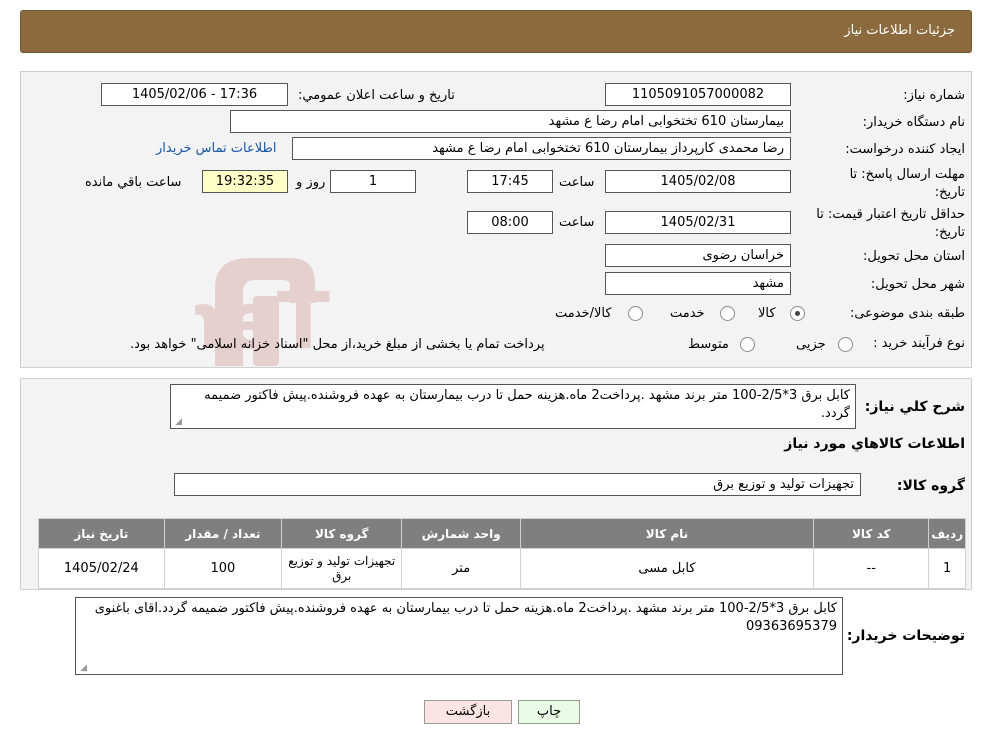 The image size is (985, 744). What do you see at coordinates (914, 256) in the screenshot?
I see `province-label: استان محل تحویل:` at bounding box center [914, 256].